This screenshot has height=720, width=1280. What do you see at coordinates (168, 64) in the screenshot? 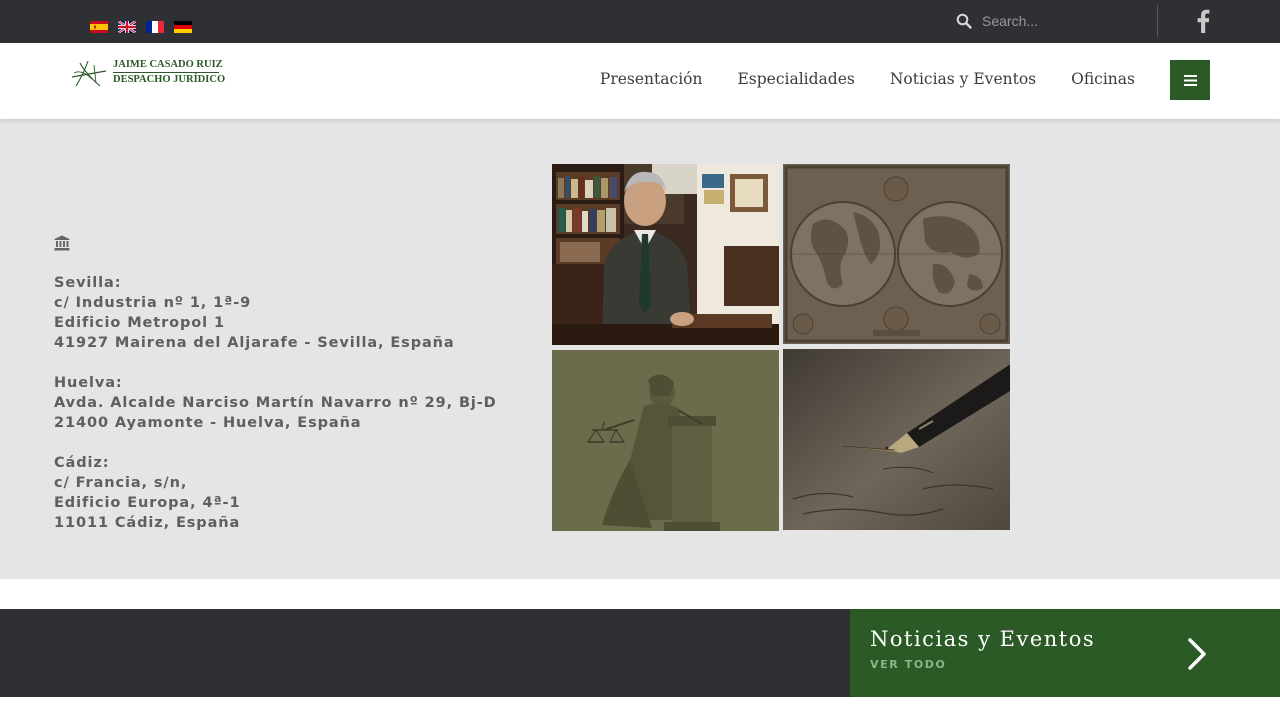
I see `logo-name: JAIME CASADO RUIZ` at bounding box center [168, 64].